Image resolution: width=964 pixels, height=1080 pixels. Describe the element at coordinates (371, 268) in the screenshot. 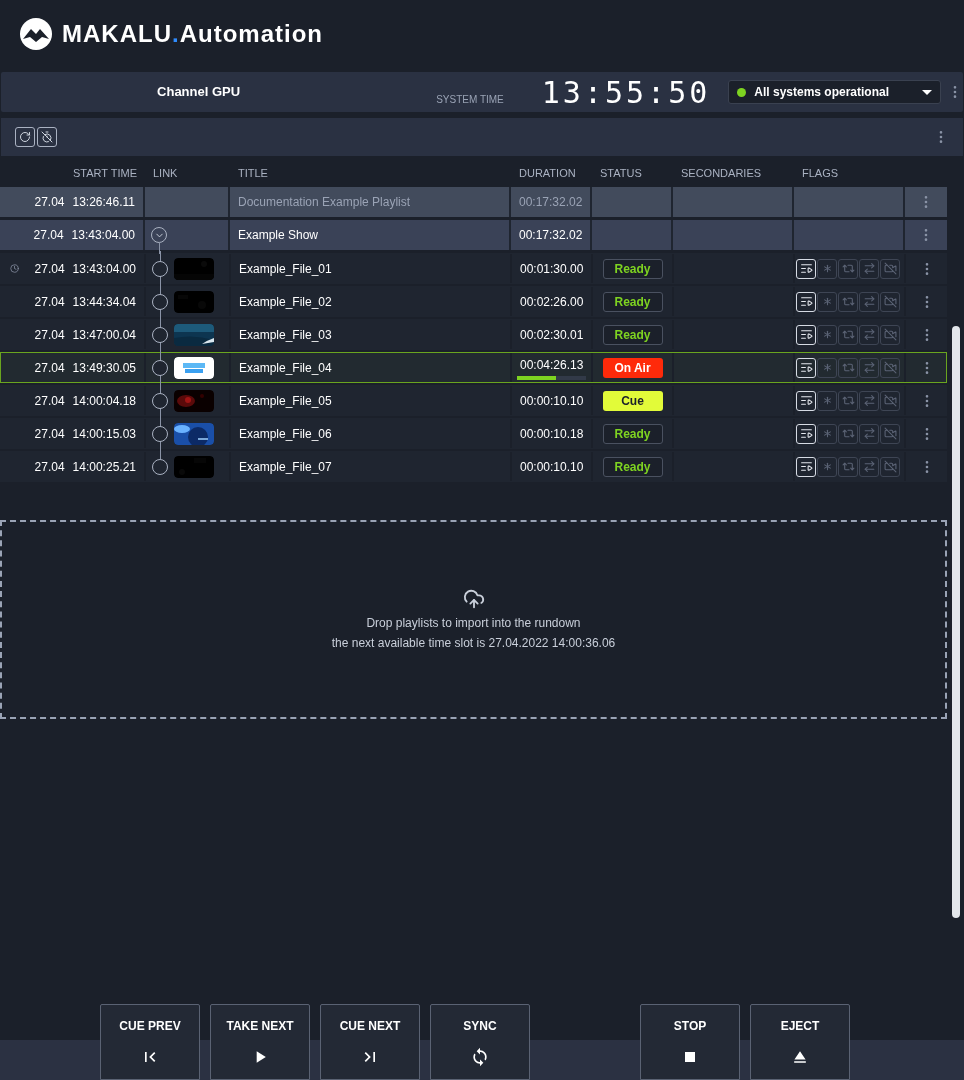

I see `title-cell: Example_File_01` at that location.